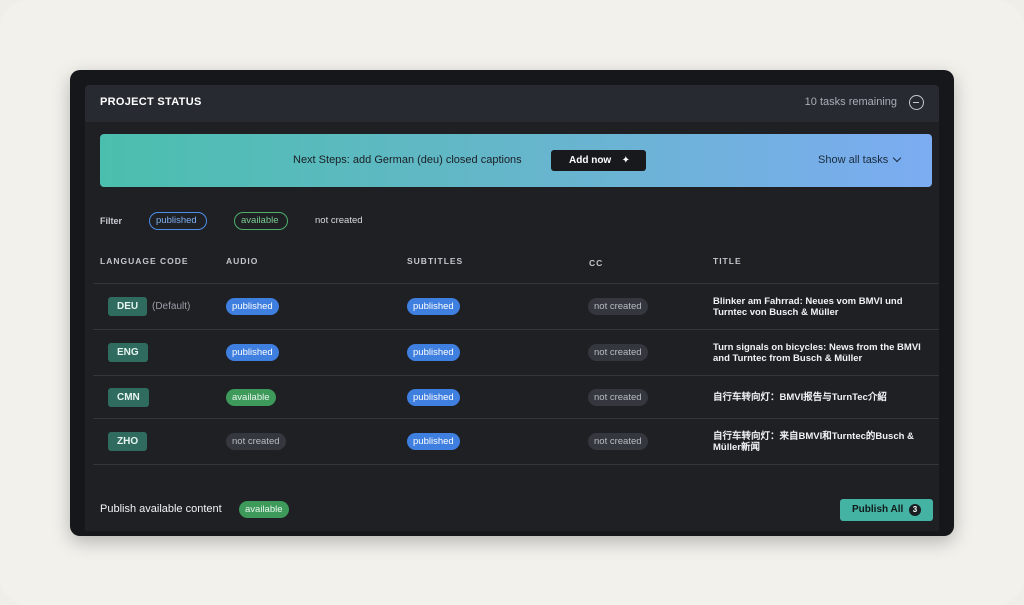  Describe the element at coordinates (512, 103) in the screenshot. I see `panel-header: PROJECT STATUS 10 tasks remaining` at that location.